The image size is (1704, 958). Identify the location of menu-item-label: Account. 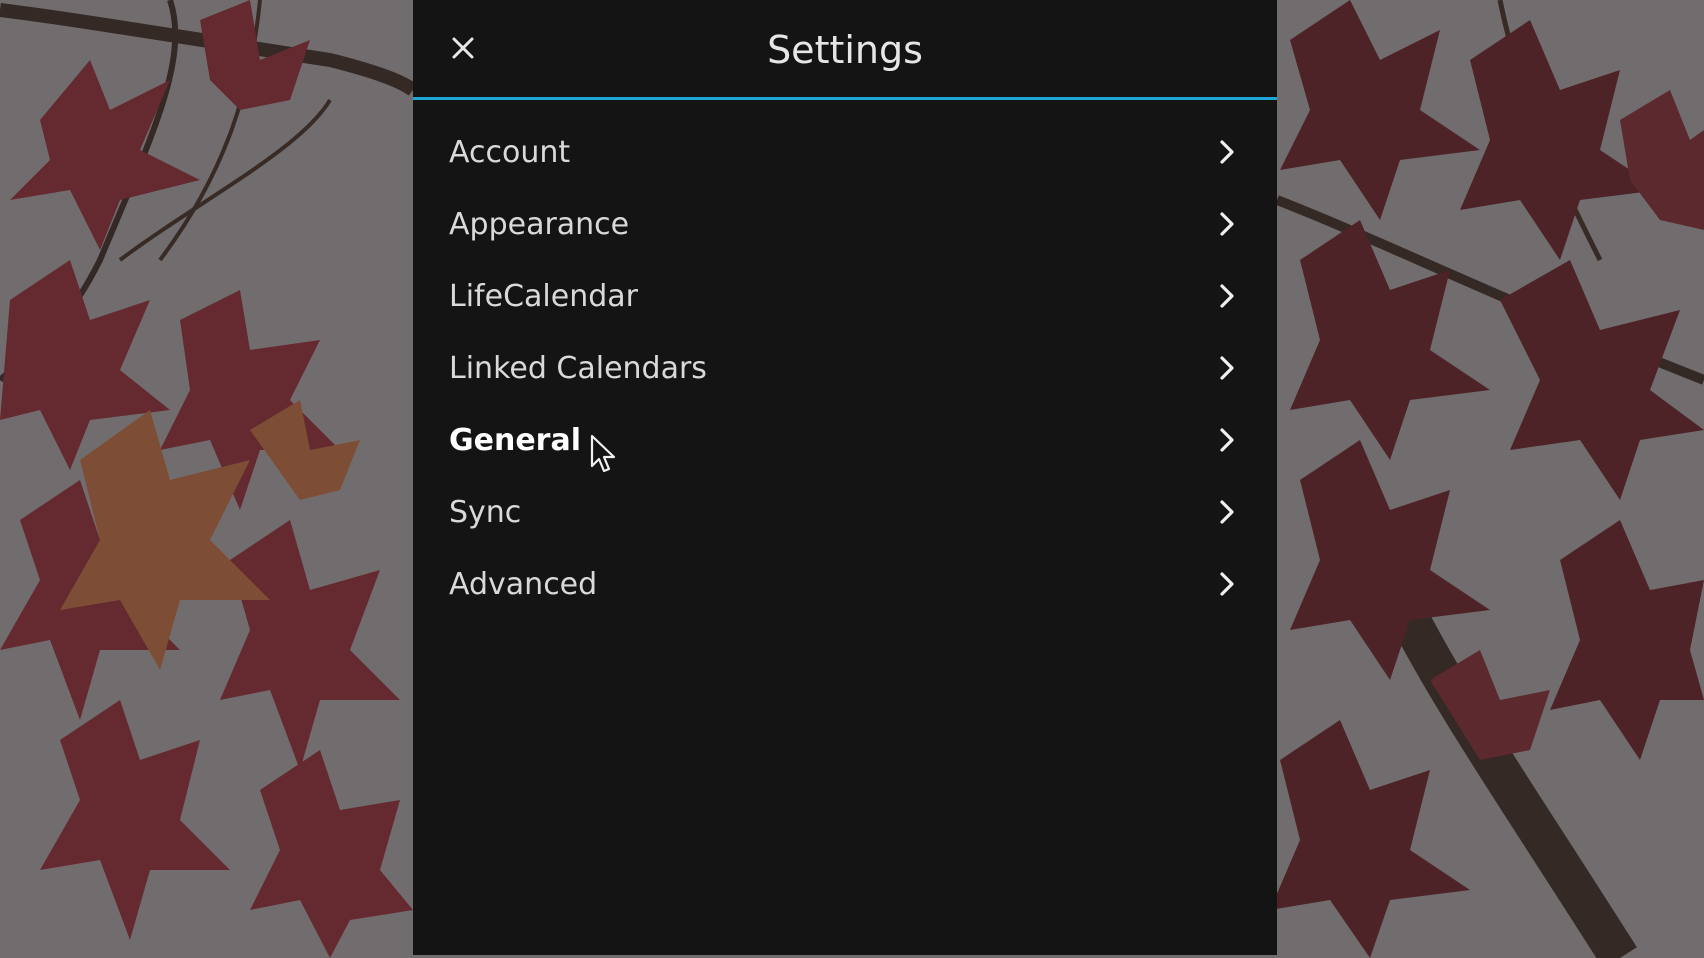
(510, 152).